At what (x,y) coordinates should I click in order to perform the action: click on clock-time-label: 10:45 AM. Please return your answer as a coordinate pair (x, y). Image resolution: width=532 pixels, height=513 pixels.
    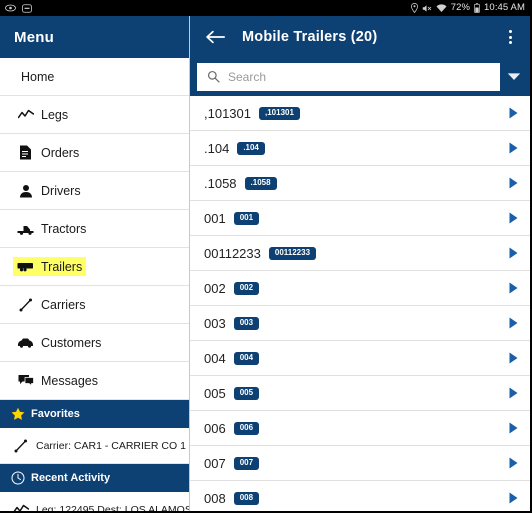
    Looking at the image, I should click on (504, 8).